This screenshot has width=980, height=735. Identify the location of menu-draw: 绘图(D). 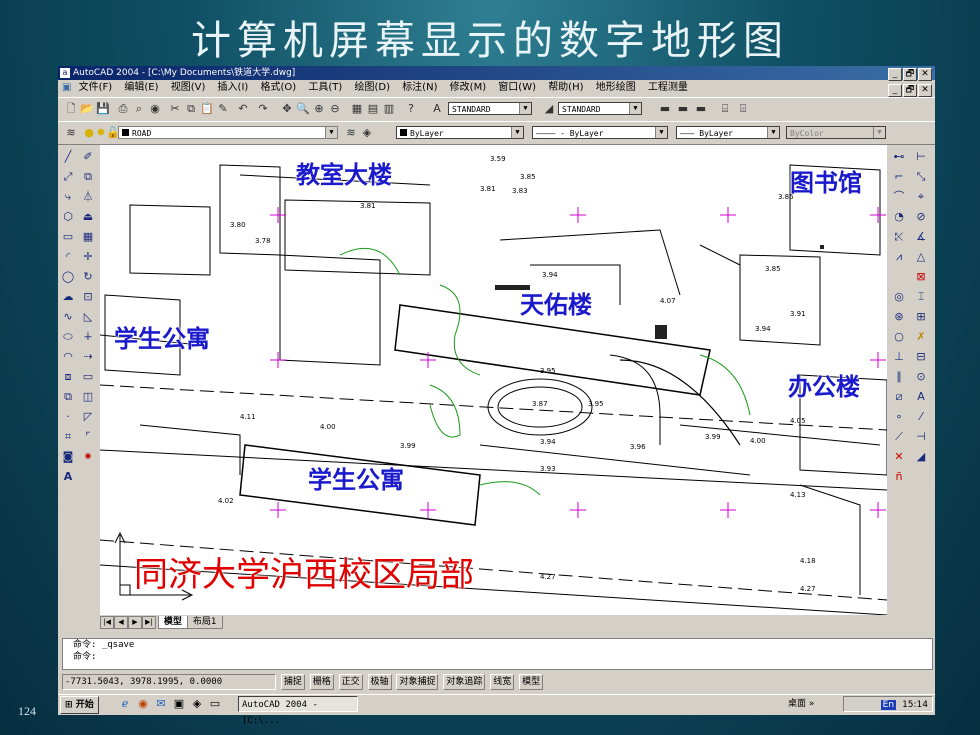
(372, 87).